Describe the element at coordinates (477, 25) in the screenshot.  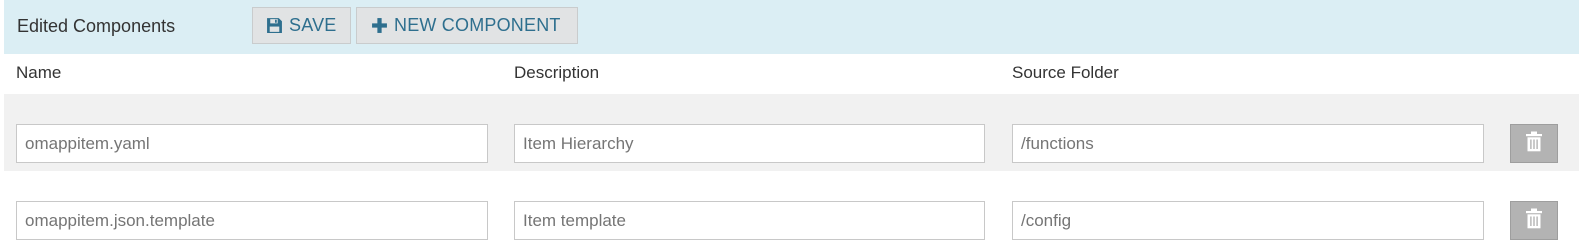
I see `new-component-button-label: NEW COMPONENT` at that location.